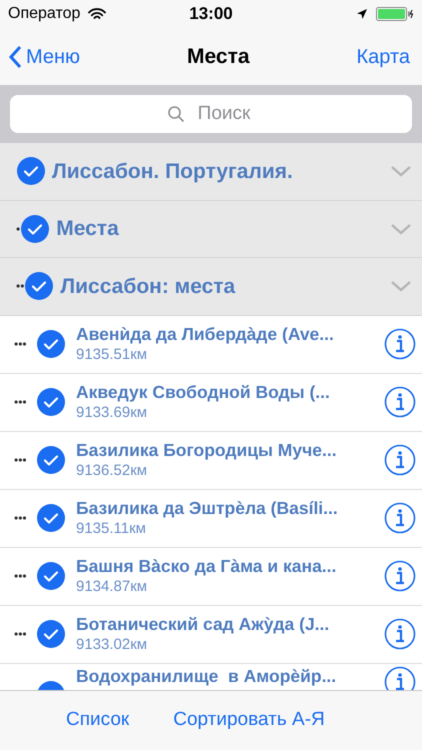 The height and width of the screenshot is (750, 422). I want to click on place-row: ••• Авенѝда да Либердàде (Ave... 9135.51км, so click(211, 345).